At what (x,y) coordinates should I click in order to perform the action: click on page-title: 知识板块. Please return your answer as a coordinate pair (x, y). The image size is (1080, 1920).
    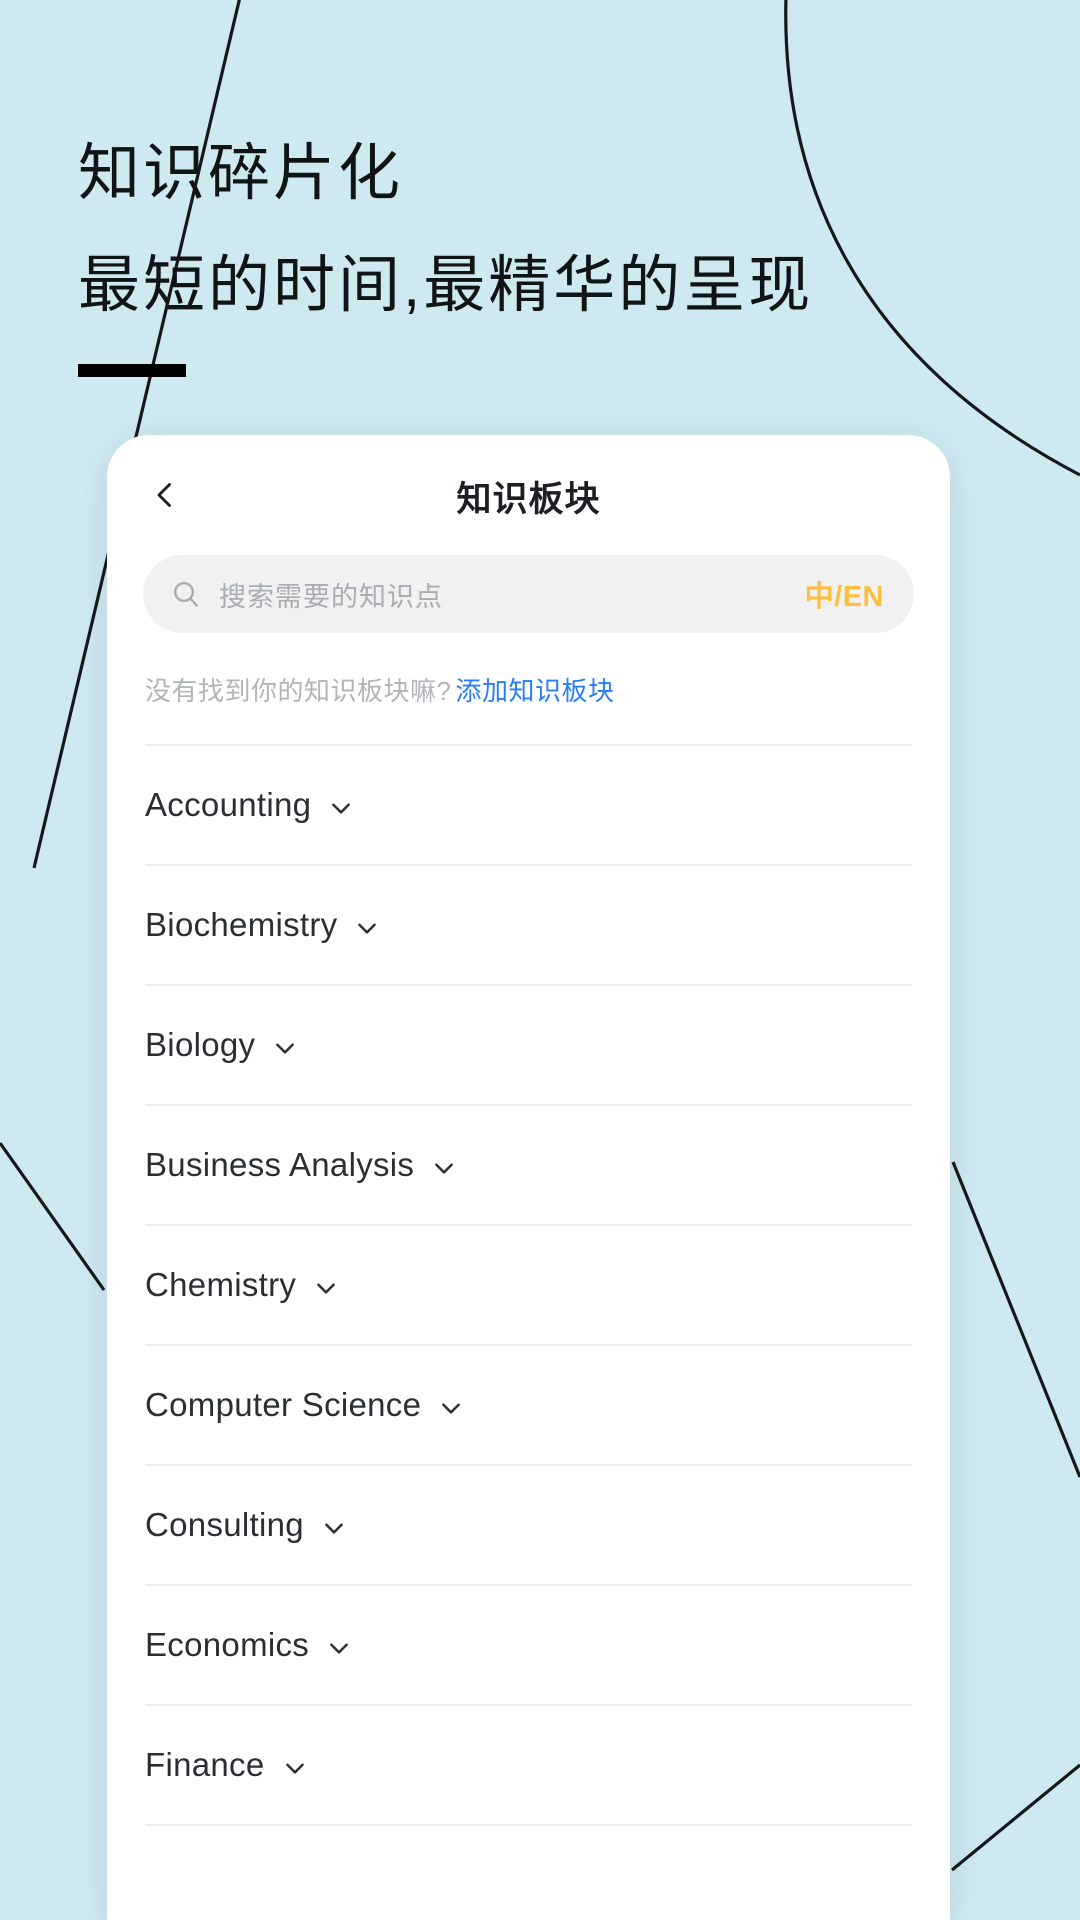
    Looking at the image, I should click on (528, 499).